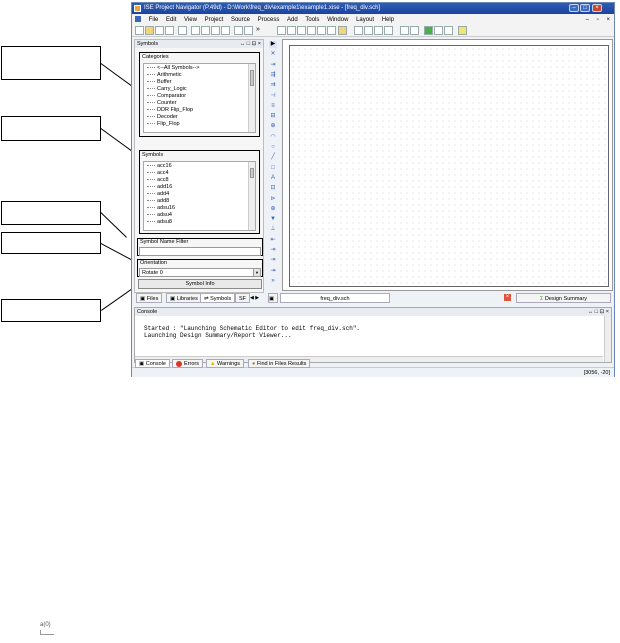 This screenshot has width=620, height=643. What do you see at coordinates (214, 20) in the screenshot?
I see `menu-project: Project` at bounding box center [214, 20].